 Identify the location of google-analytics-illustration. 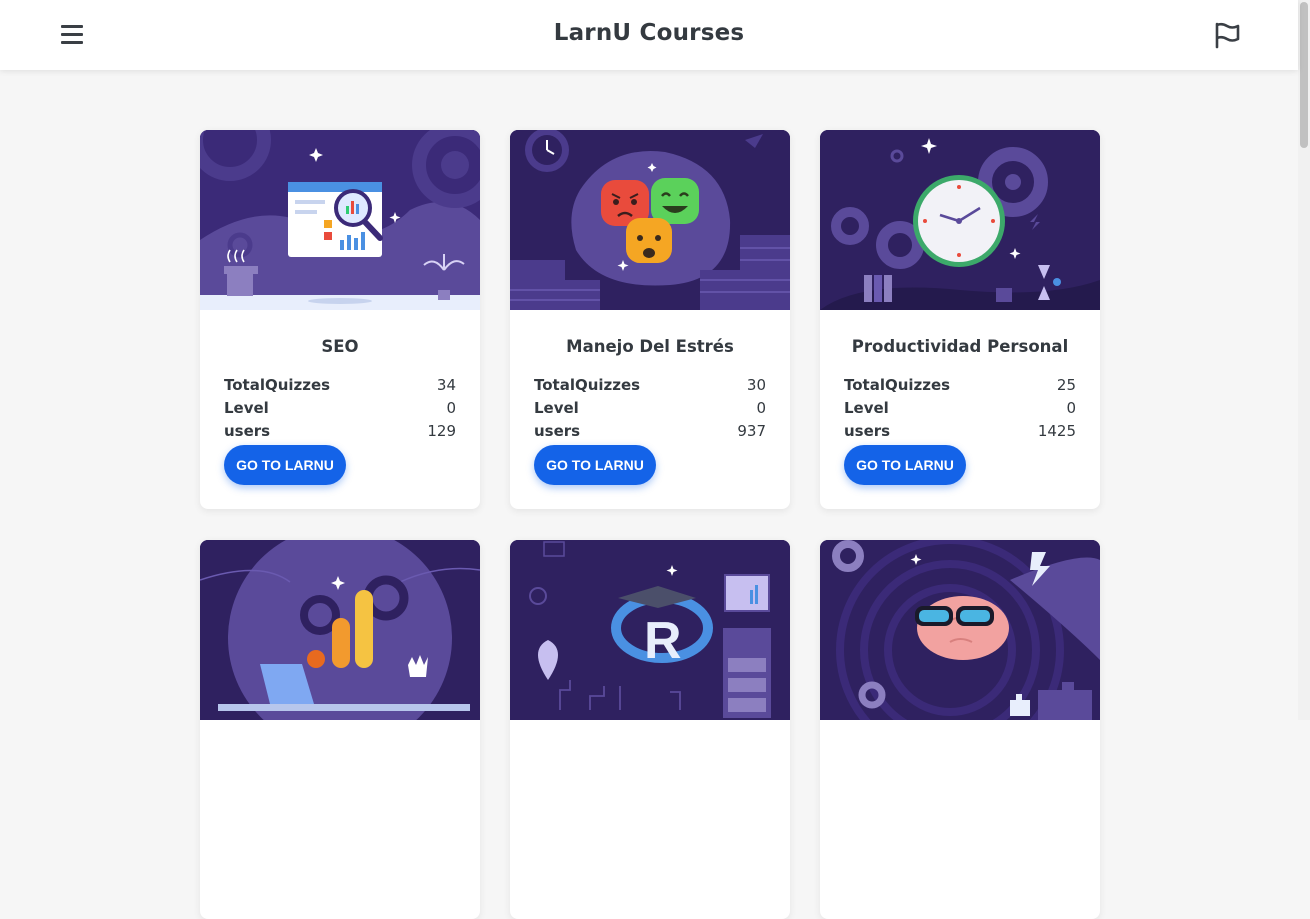
(340, 630).